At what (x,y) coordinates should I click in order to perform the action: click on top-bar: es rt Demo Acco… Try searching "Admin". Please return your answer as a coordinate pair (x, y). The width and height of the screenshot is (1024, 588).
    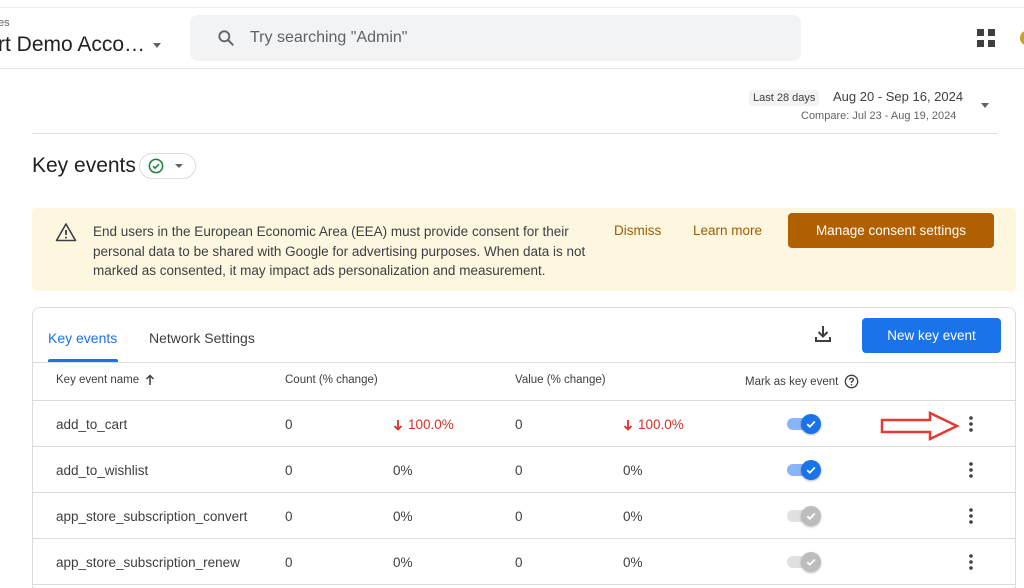
    Looking at the image, I should click on (512, 34).